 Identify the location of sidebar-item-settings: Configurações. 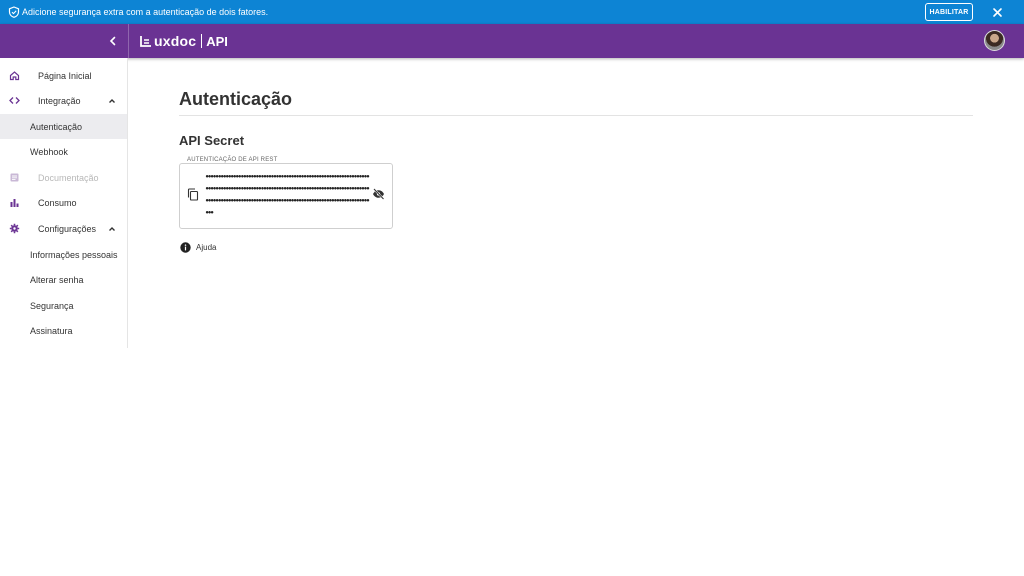
(63, 228).